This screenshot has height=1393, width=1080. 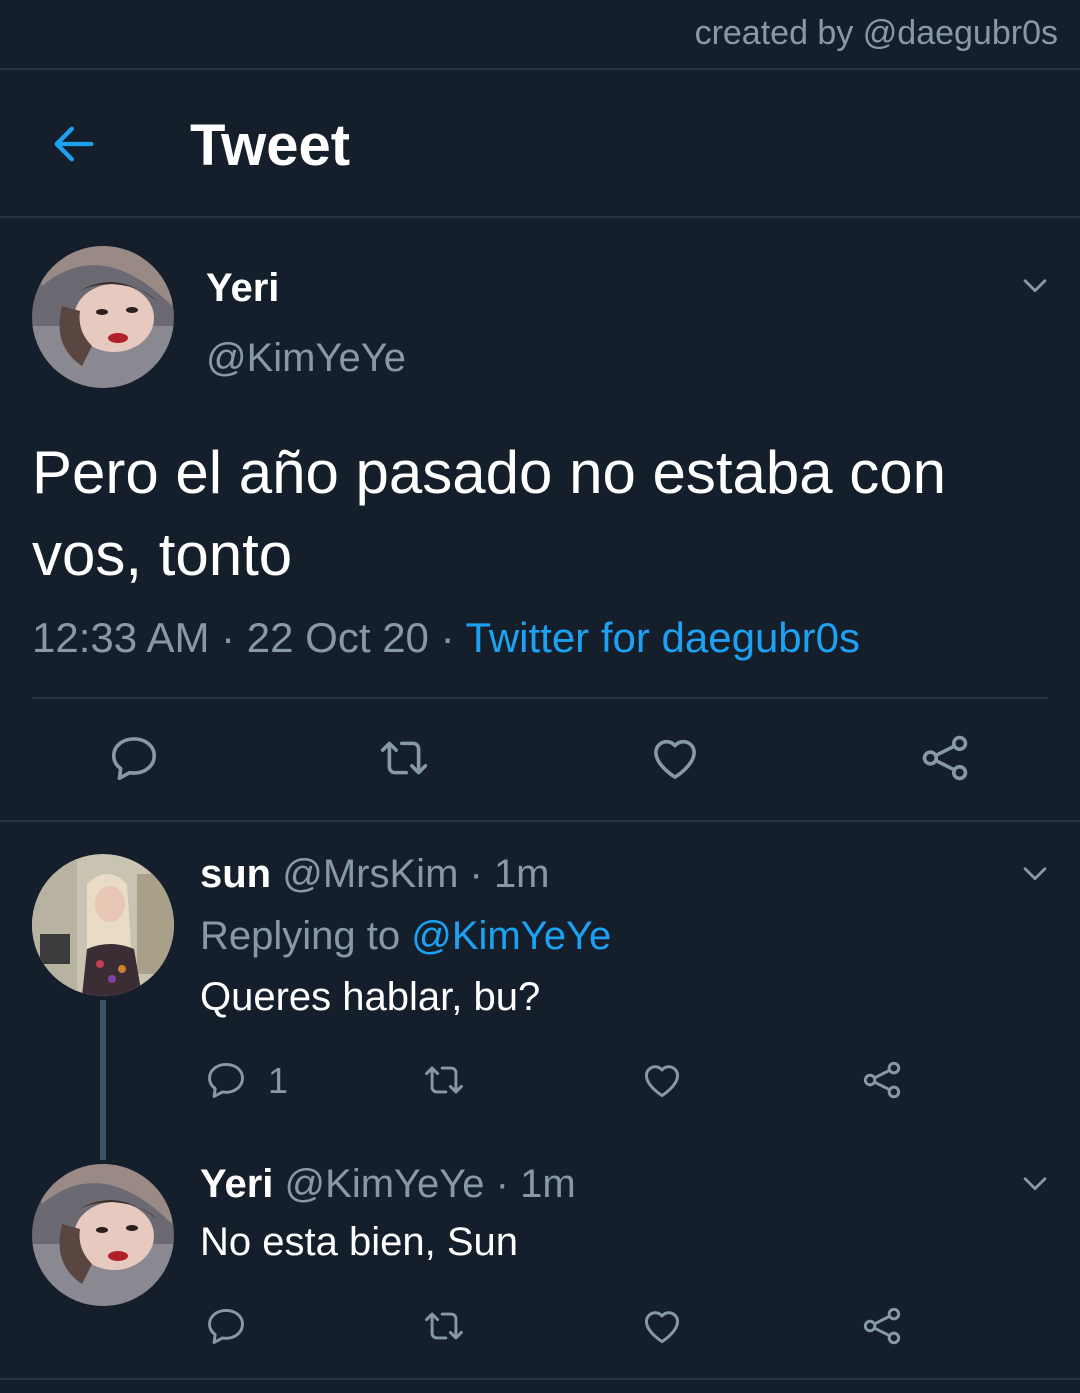 I want to click on author-handle: @MrsKim, so click(x=370, y=874).